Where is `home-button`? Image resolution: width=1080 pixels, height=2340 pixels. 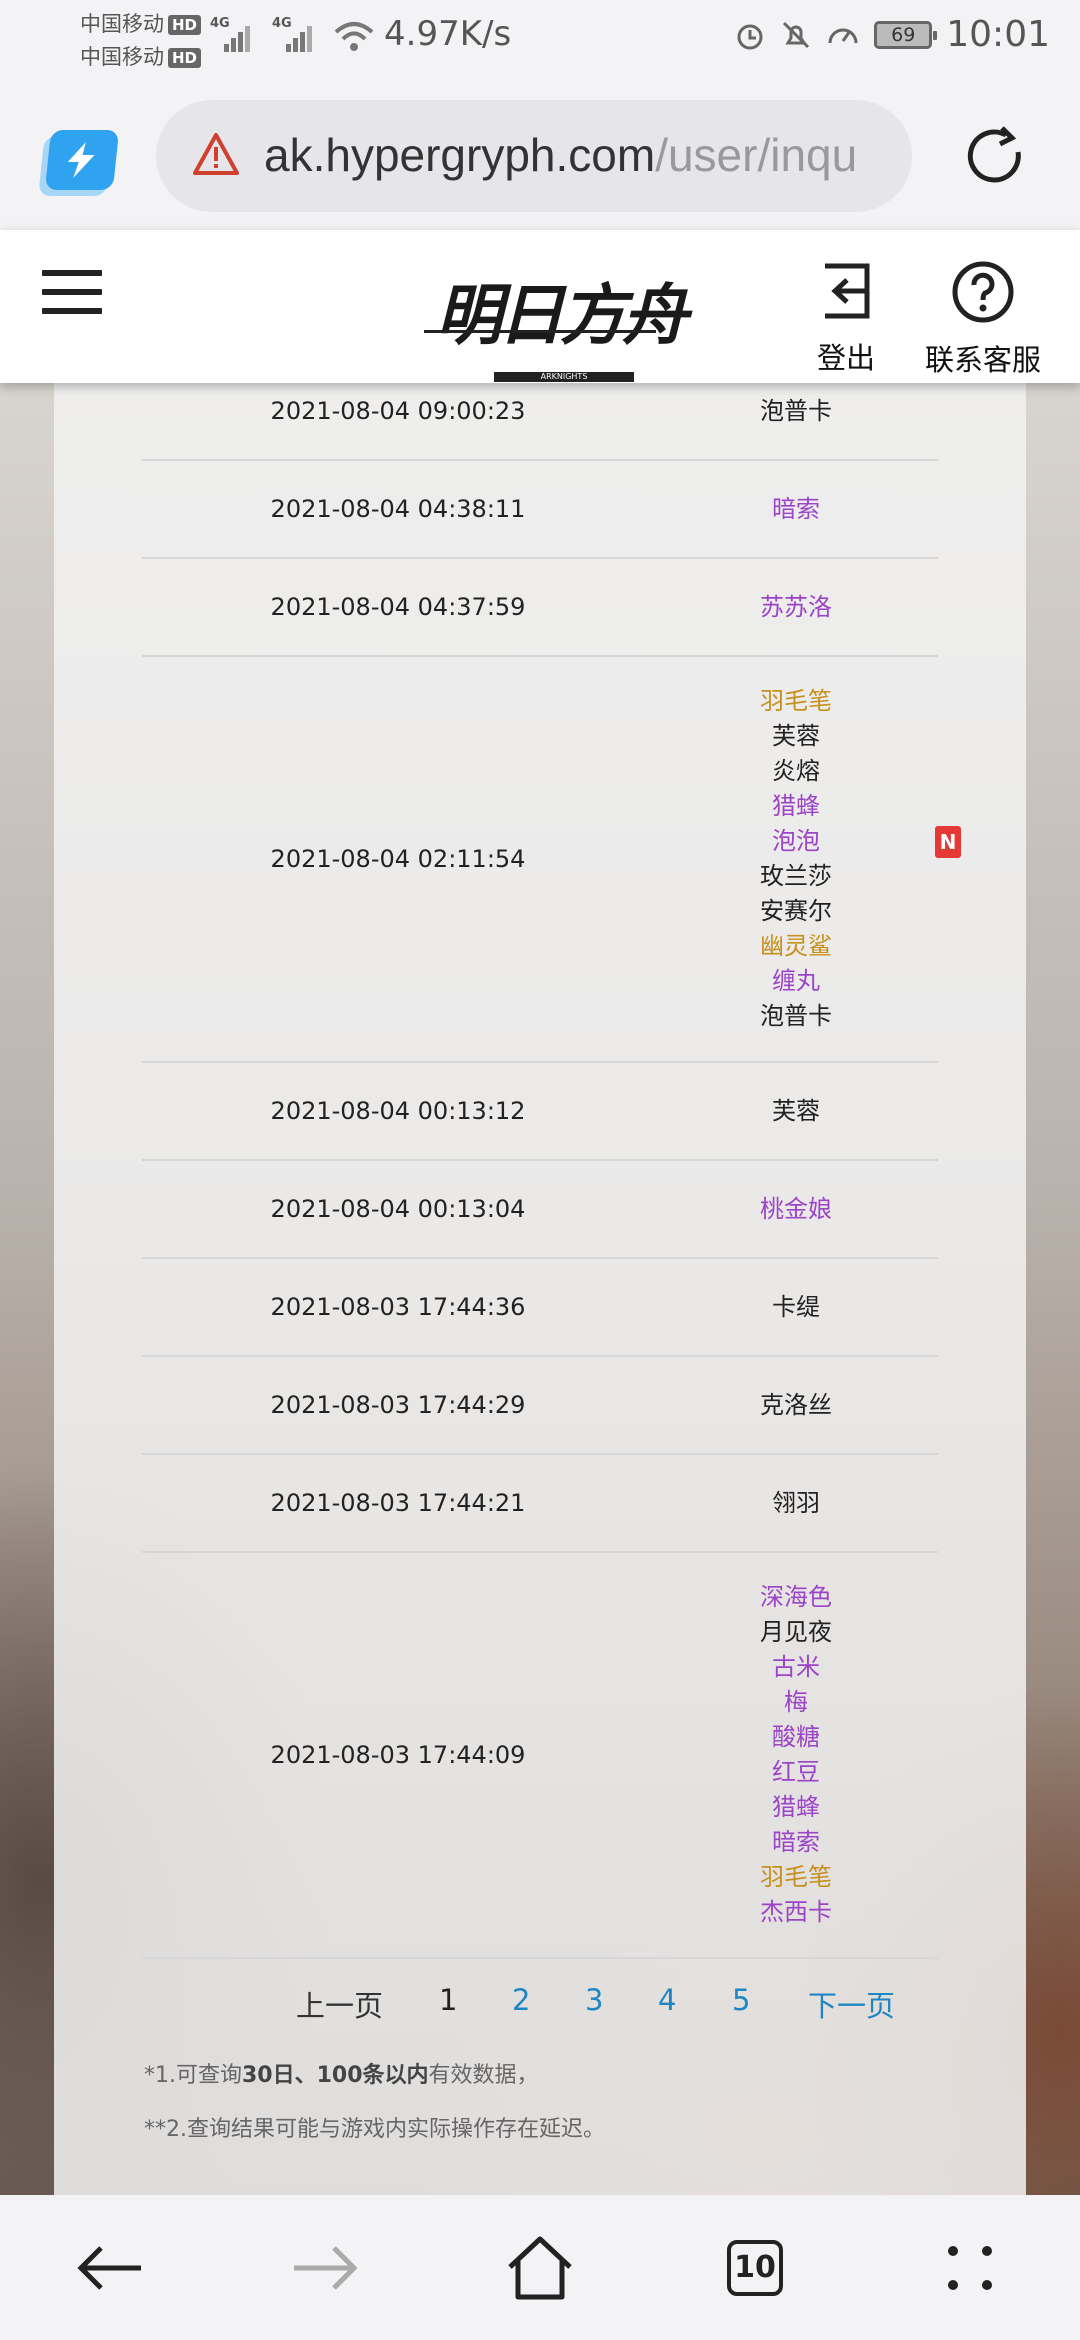
home-button is located at coordinates (540, 2267).